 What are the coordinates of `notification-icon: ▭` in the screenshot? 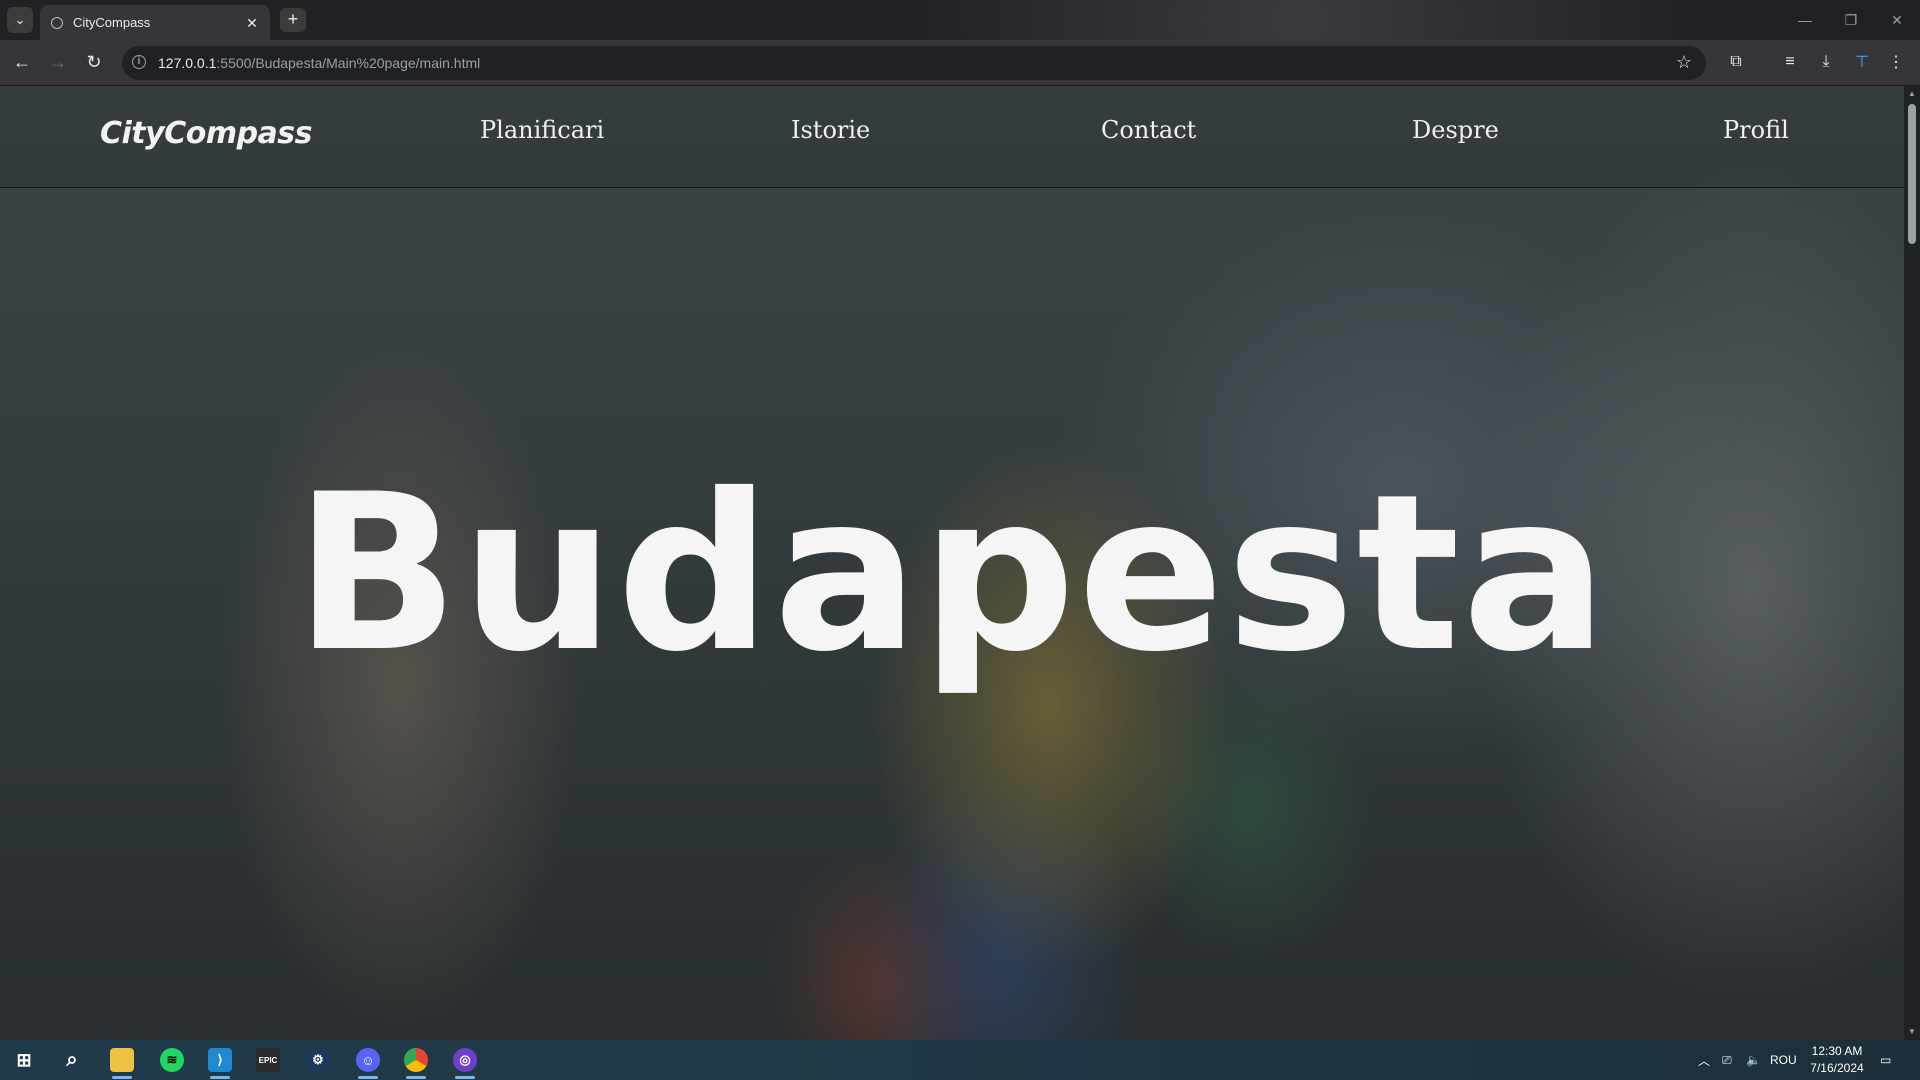 It's located at (1886, 1060).